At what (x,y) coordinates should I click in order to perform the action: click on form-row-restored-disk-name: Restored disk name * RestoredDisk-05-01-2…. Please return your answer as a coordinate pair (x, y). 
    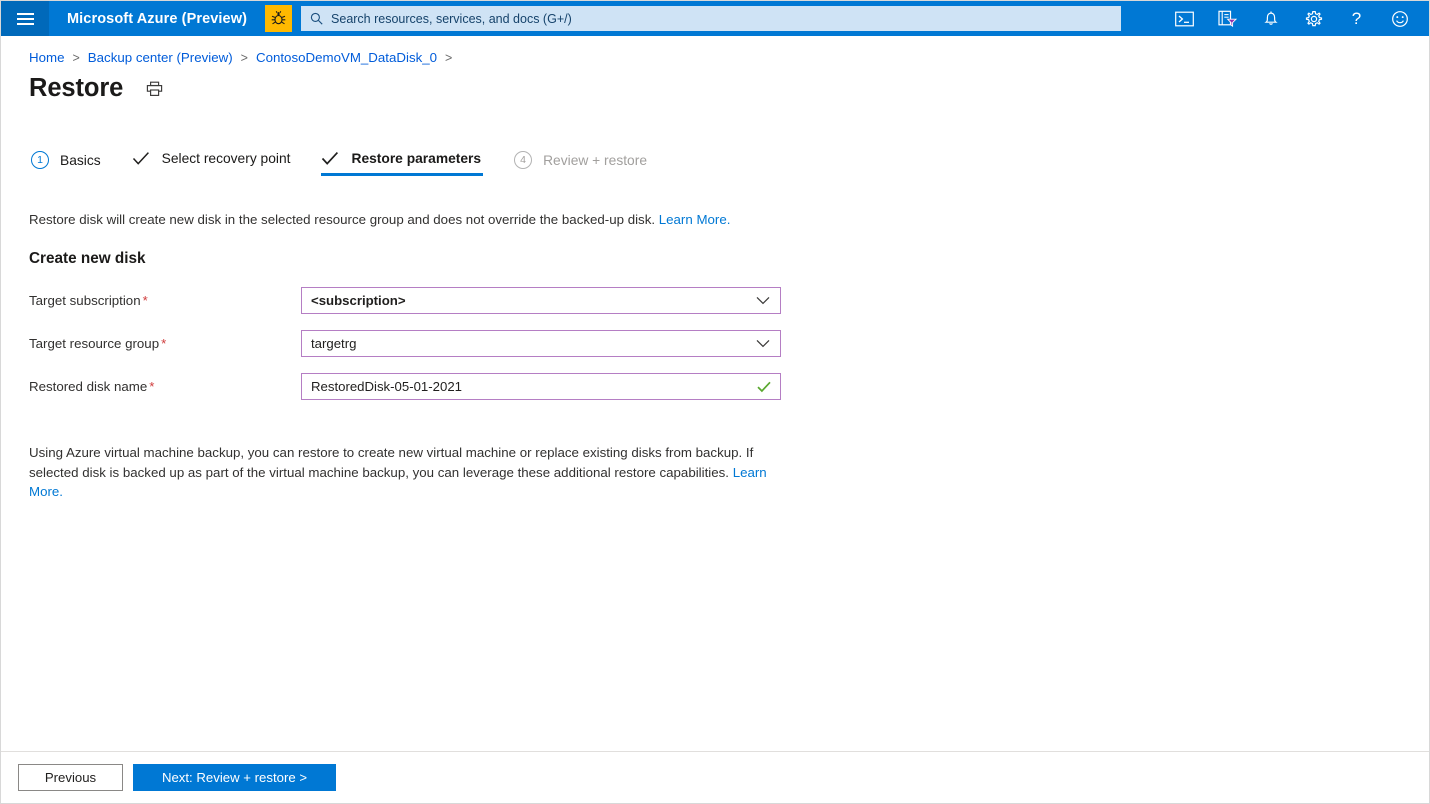
    Looking at the image, I should click on (715, 386).